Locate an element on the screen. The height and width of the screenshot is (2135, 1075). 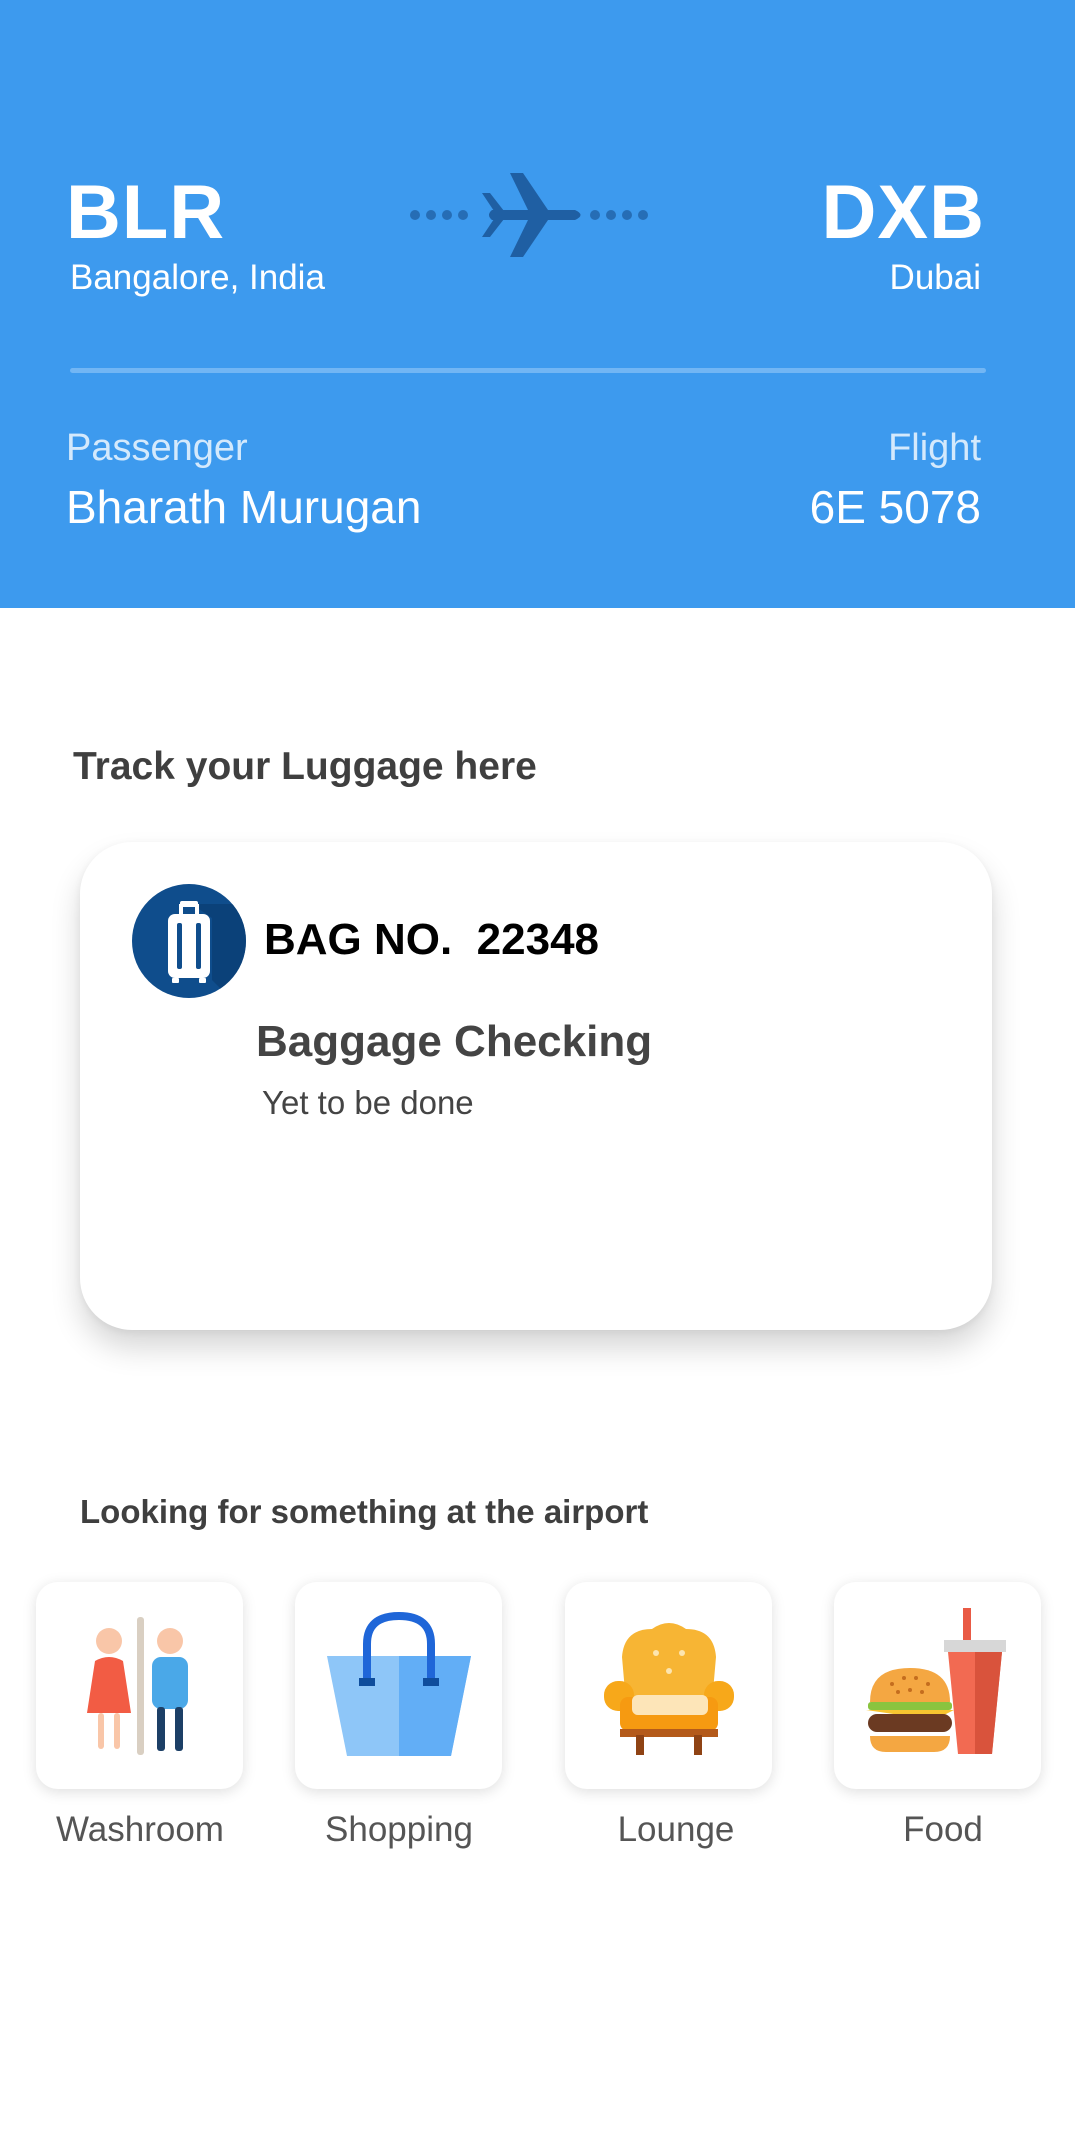
flight-label: Flight is located at coordinates (934, 448).